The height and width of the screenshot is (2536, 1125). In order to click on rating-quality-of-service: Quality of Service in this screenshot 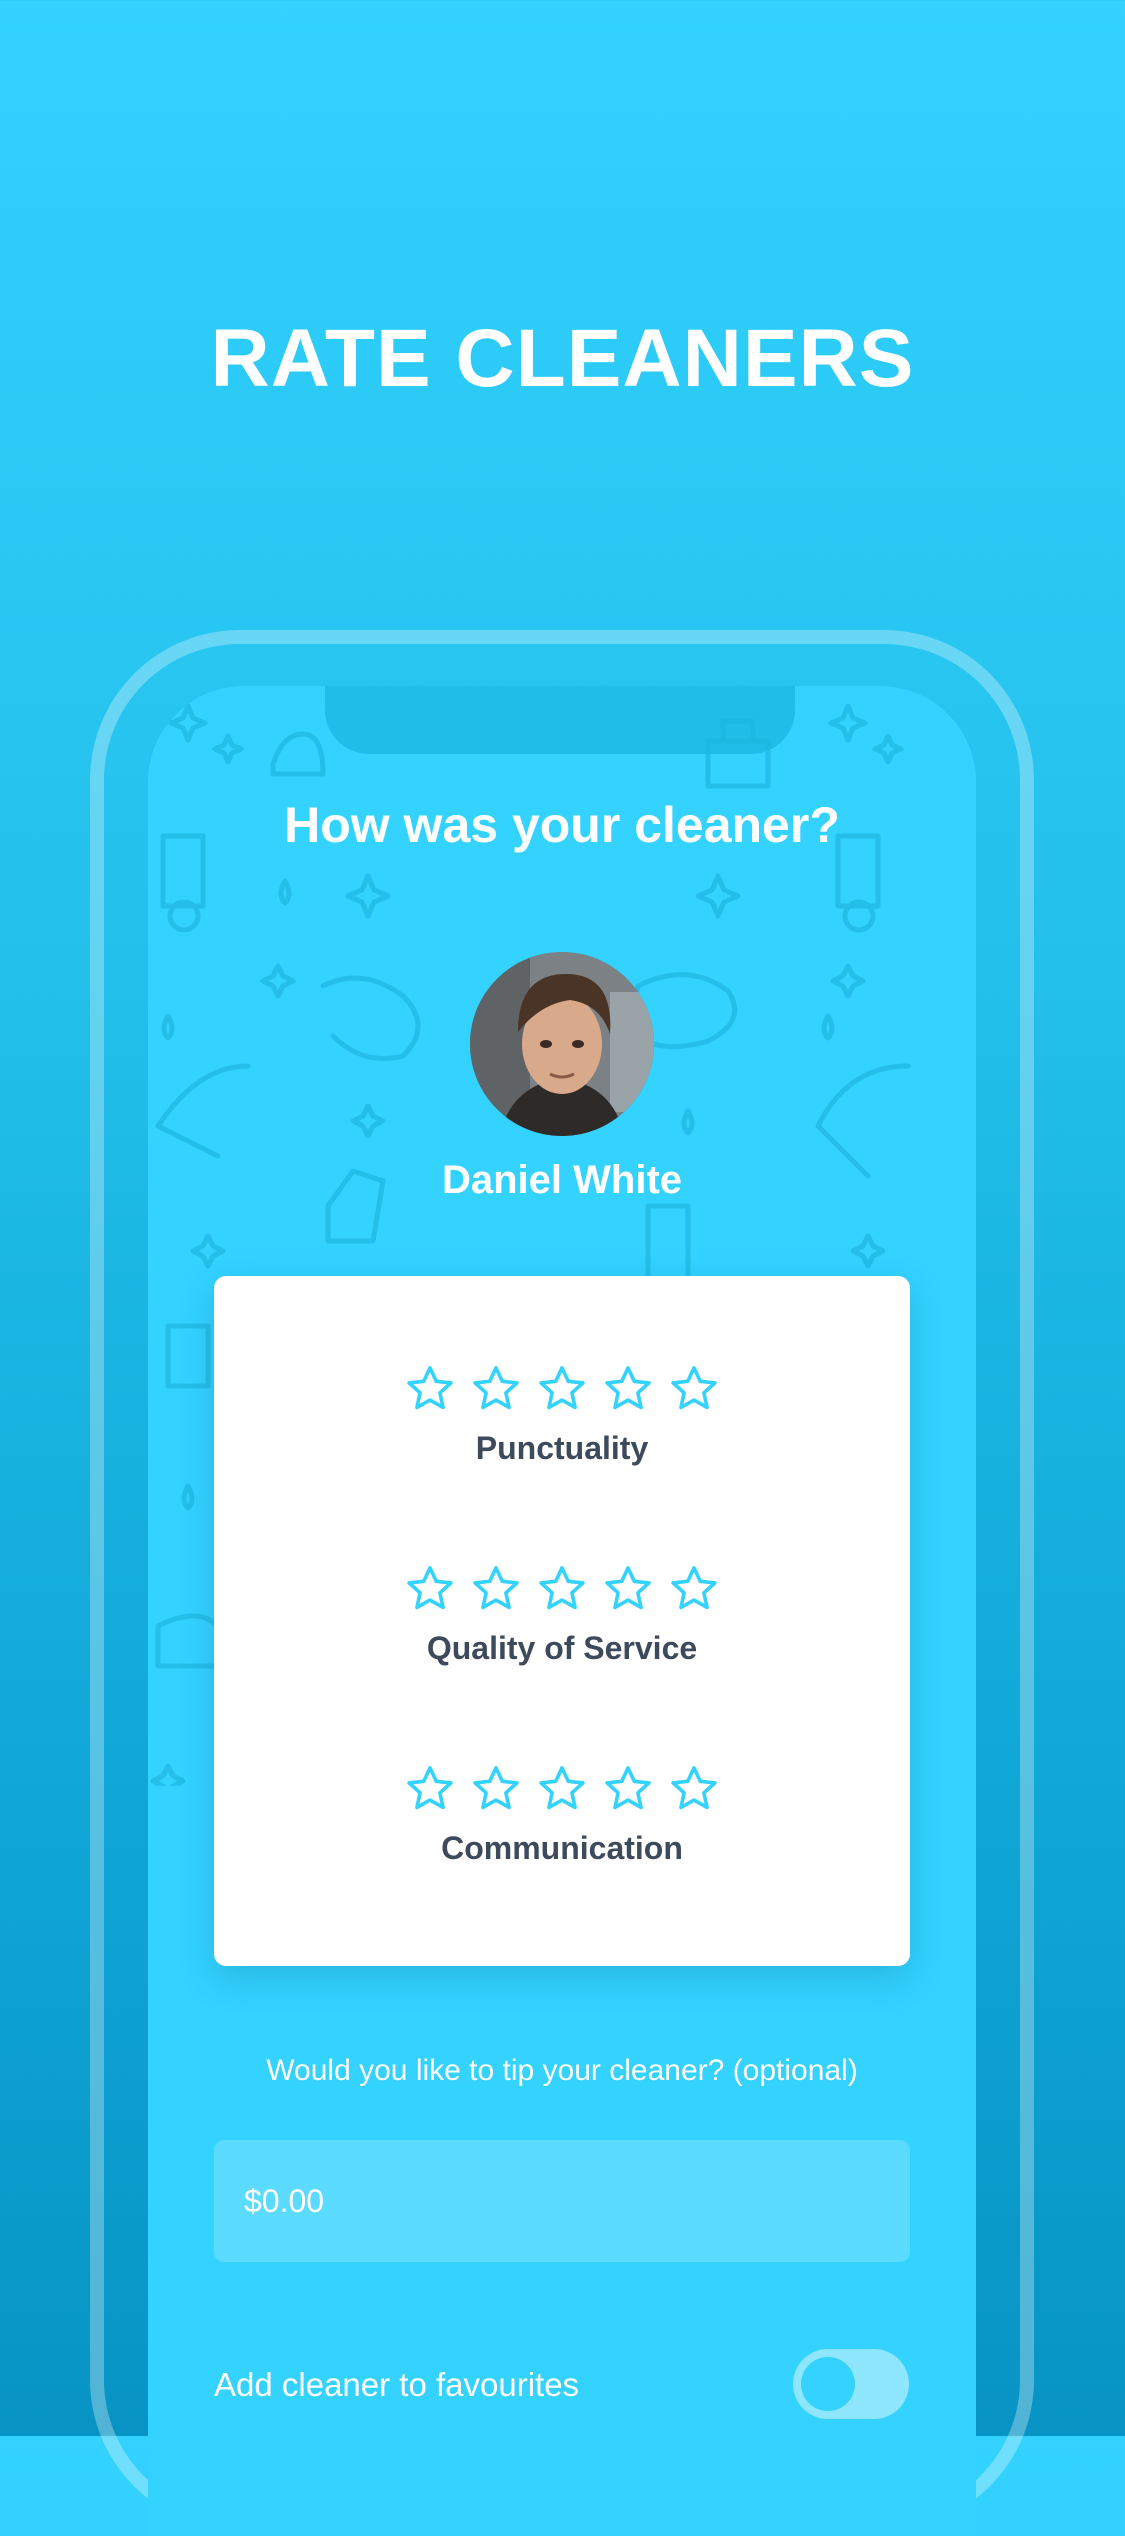, I will do `click(562, 1614)`.